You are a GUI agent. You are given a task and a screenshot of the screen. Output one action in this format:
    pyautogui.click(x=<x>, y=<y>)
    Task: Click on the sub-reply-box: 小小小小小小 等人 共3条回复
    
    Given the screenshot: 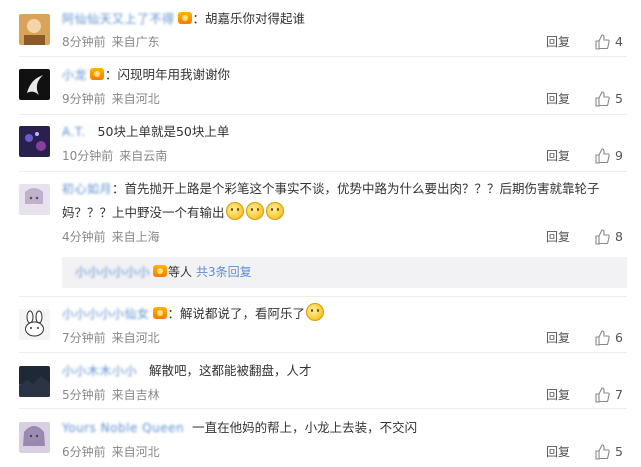 What is the action you would take?
    pyautogui.click(x=344, y=272)
    